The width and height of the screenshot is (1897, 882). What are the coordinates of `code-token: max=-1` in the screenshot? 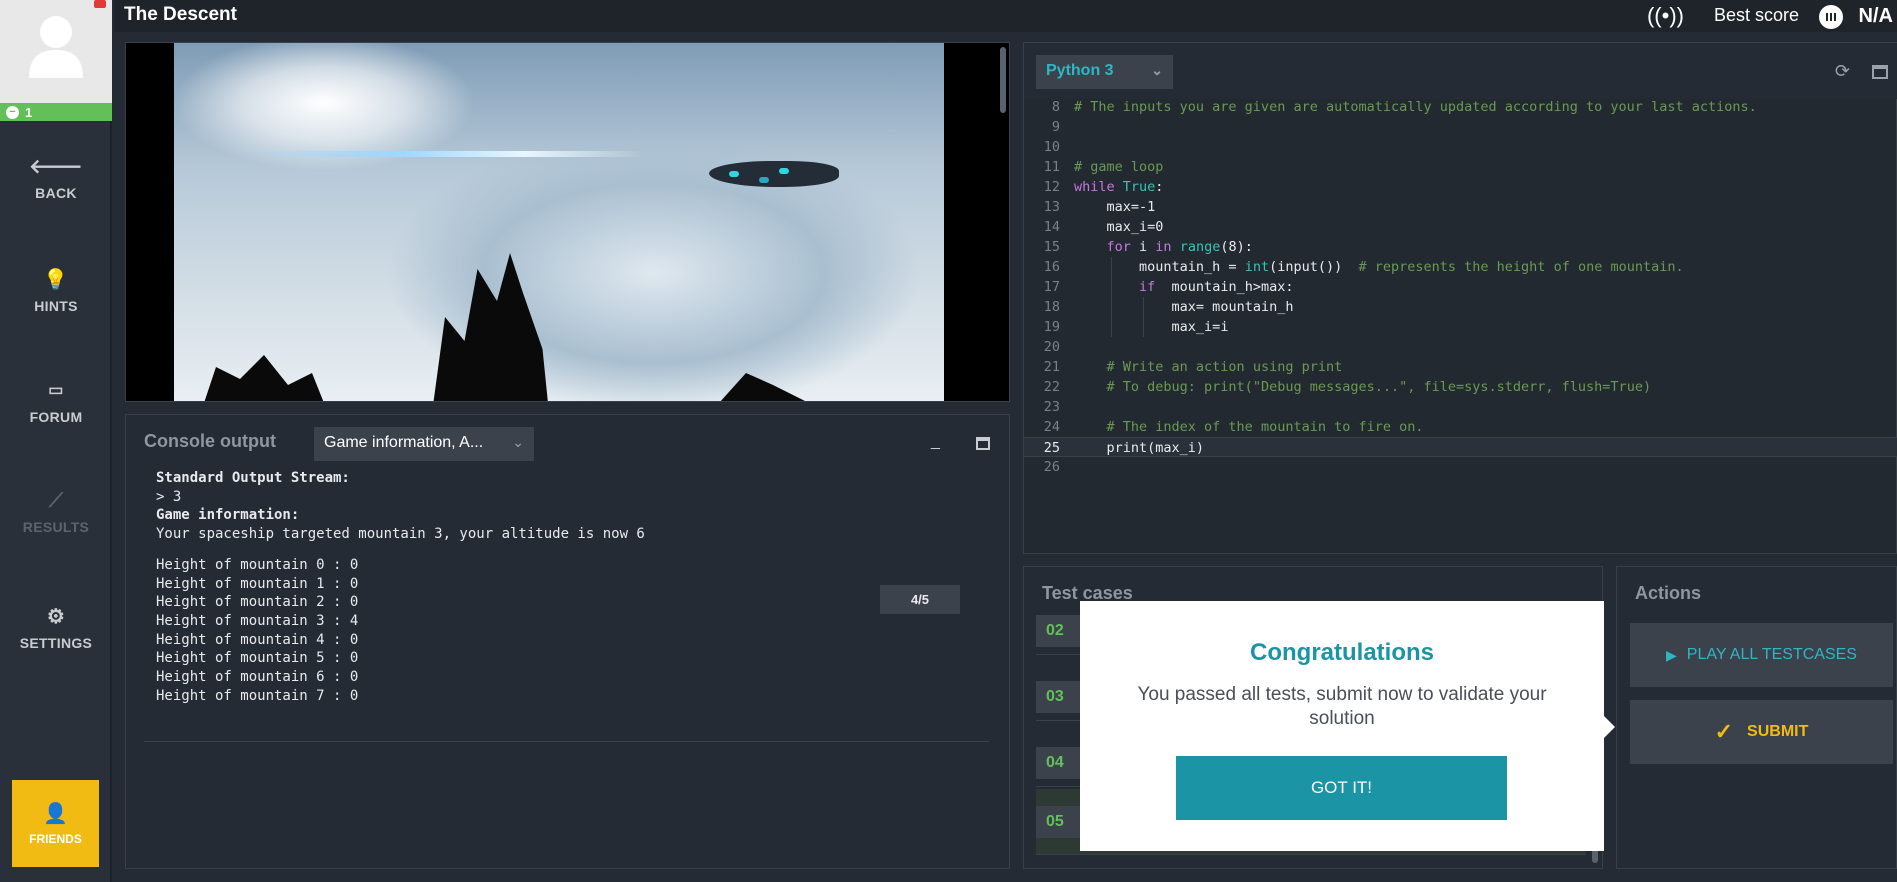 It's located at (1131, 207).